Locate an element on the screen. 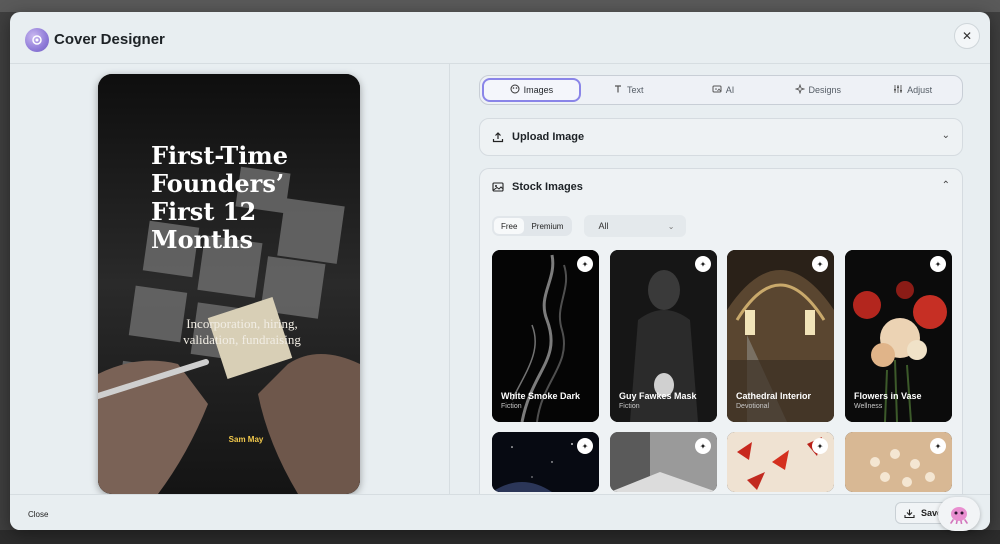 This screenshot has width=1000, height=544. stock-images-header: Stock Images is located at coordinates (537, 187).